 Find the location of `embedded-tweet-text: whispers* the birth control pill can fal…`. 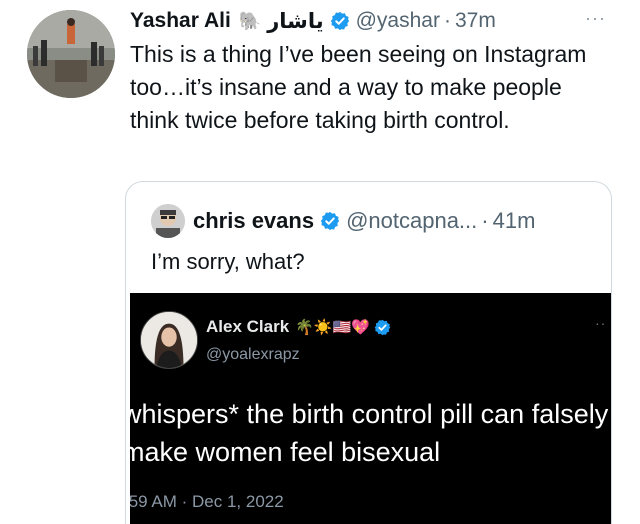

embedded-tweet-text: whispers* the birth control pill can fal… is located at coordinates (369, 433).